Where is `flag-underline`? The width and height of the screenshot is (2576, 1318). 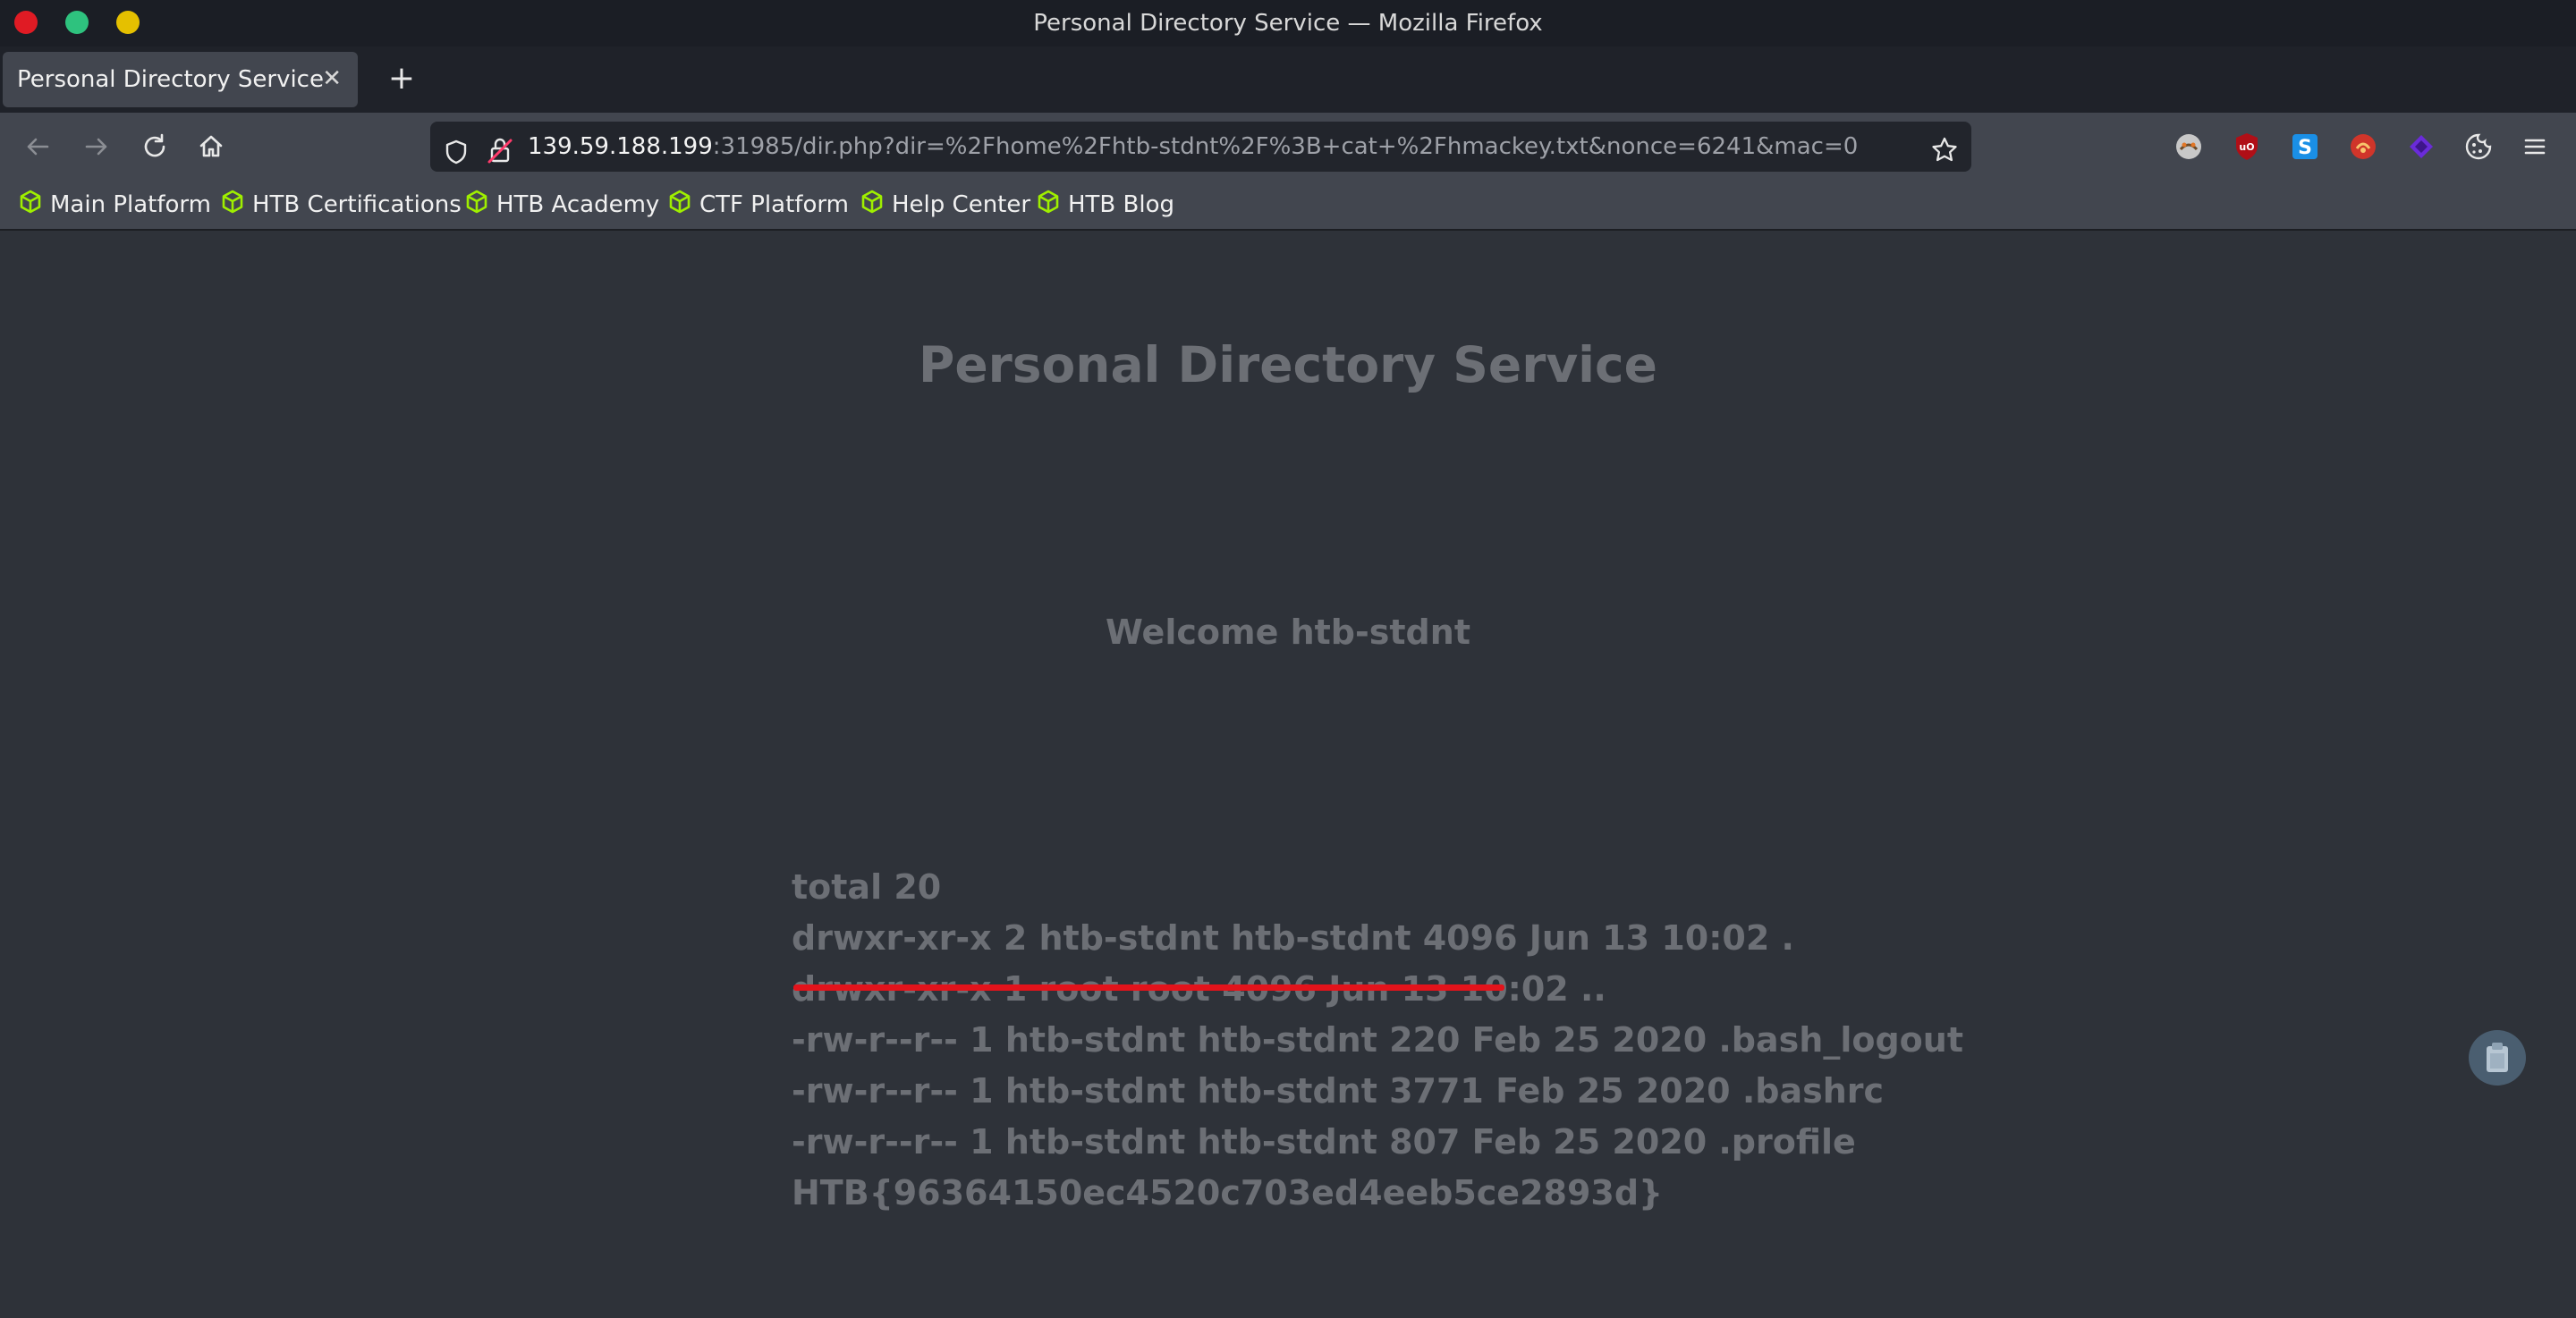
flag-underline is located at coordinates (1148, 988).